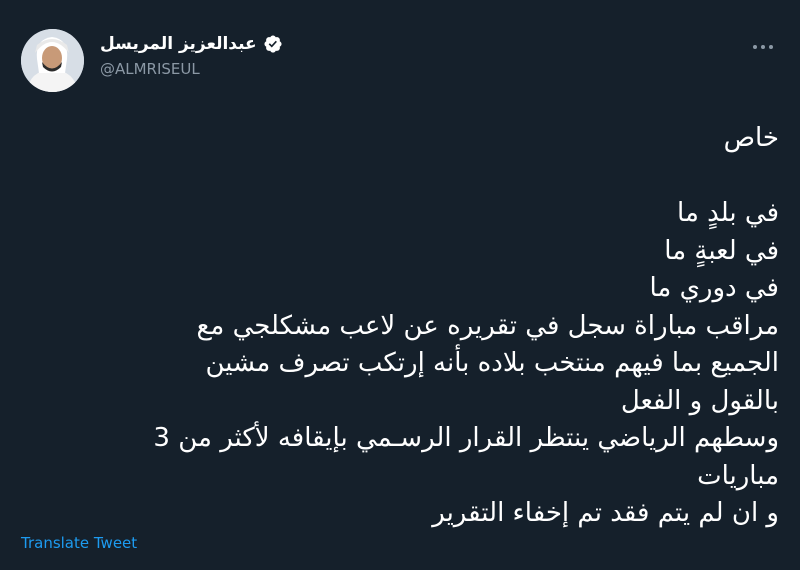  What do you see at coordinates (273, 44) in the screenshot?
I see `verified-badge-icon` at bounding box center [273, 44].